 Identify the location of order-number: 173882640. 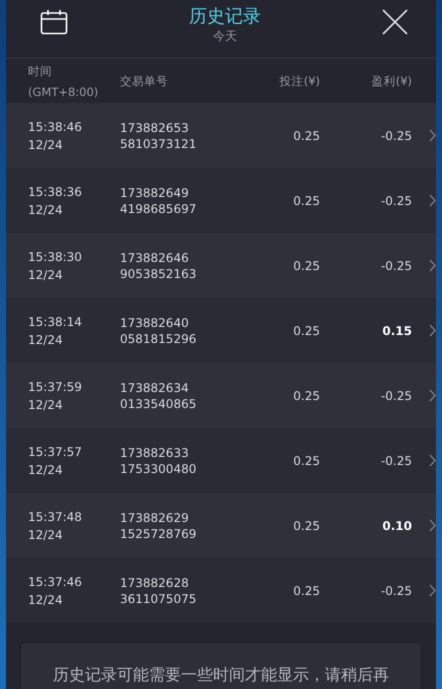
(155, 323).